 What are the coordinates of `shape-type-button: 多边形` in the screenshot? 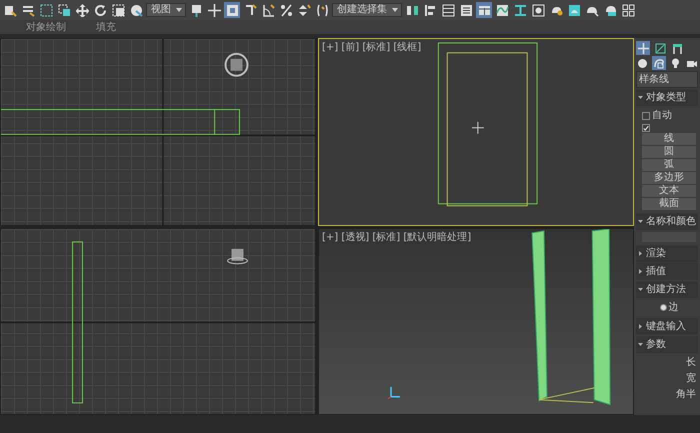 It's located at (669, 178).